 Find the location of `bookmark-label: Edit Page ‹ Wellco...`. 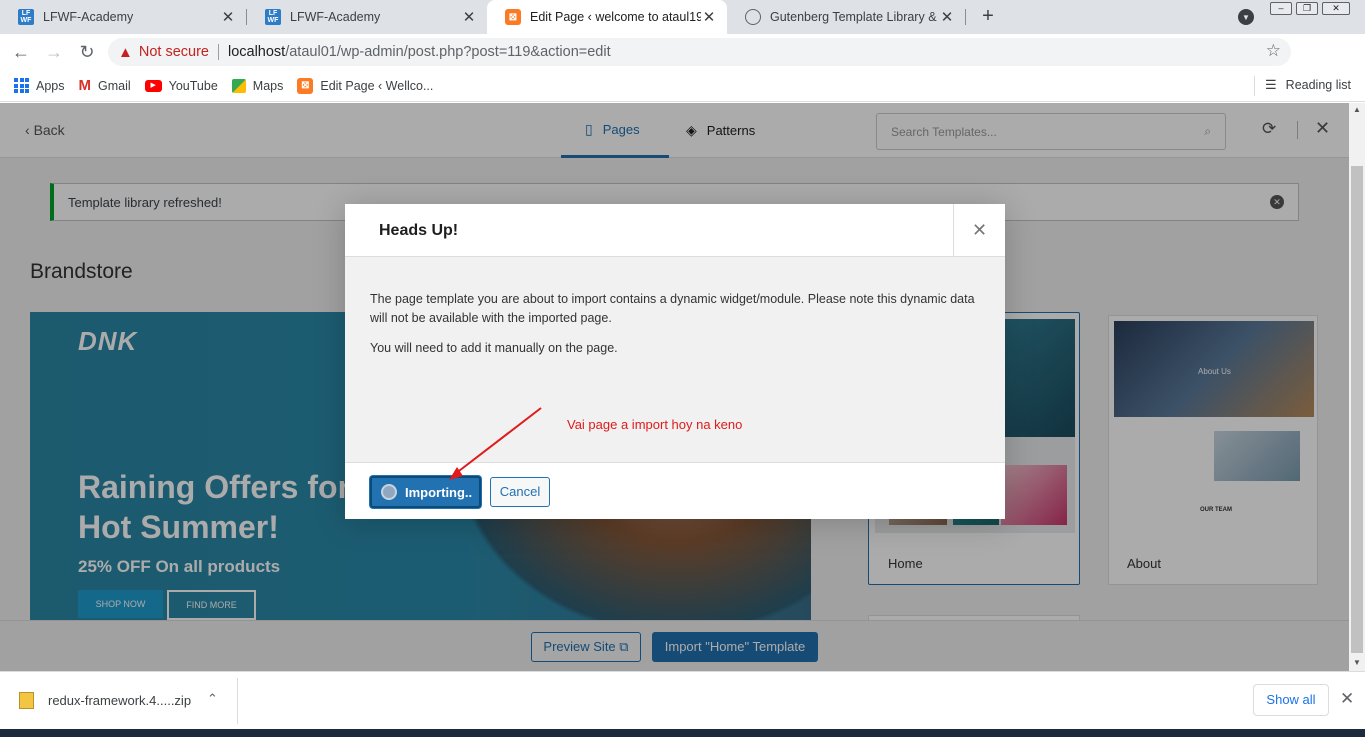

bookmark-label: Edit Page ‹ Wellco... is located at coordinates (377, 85).